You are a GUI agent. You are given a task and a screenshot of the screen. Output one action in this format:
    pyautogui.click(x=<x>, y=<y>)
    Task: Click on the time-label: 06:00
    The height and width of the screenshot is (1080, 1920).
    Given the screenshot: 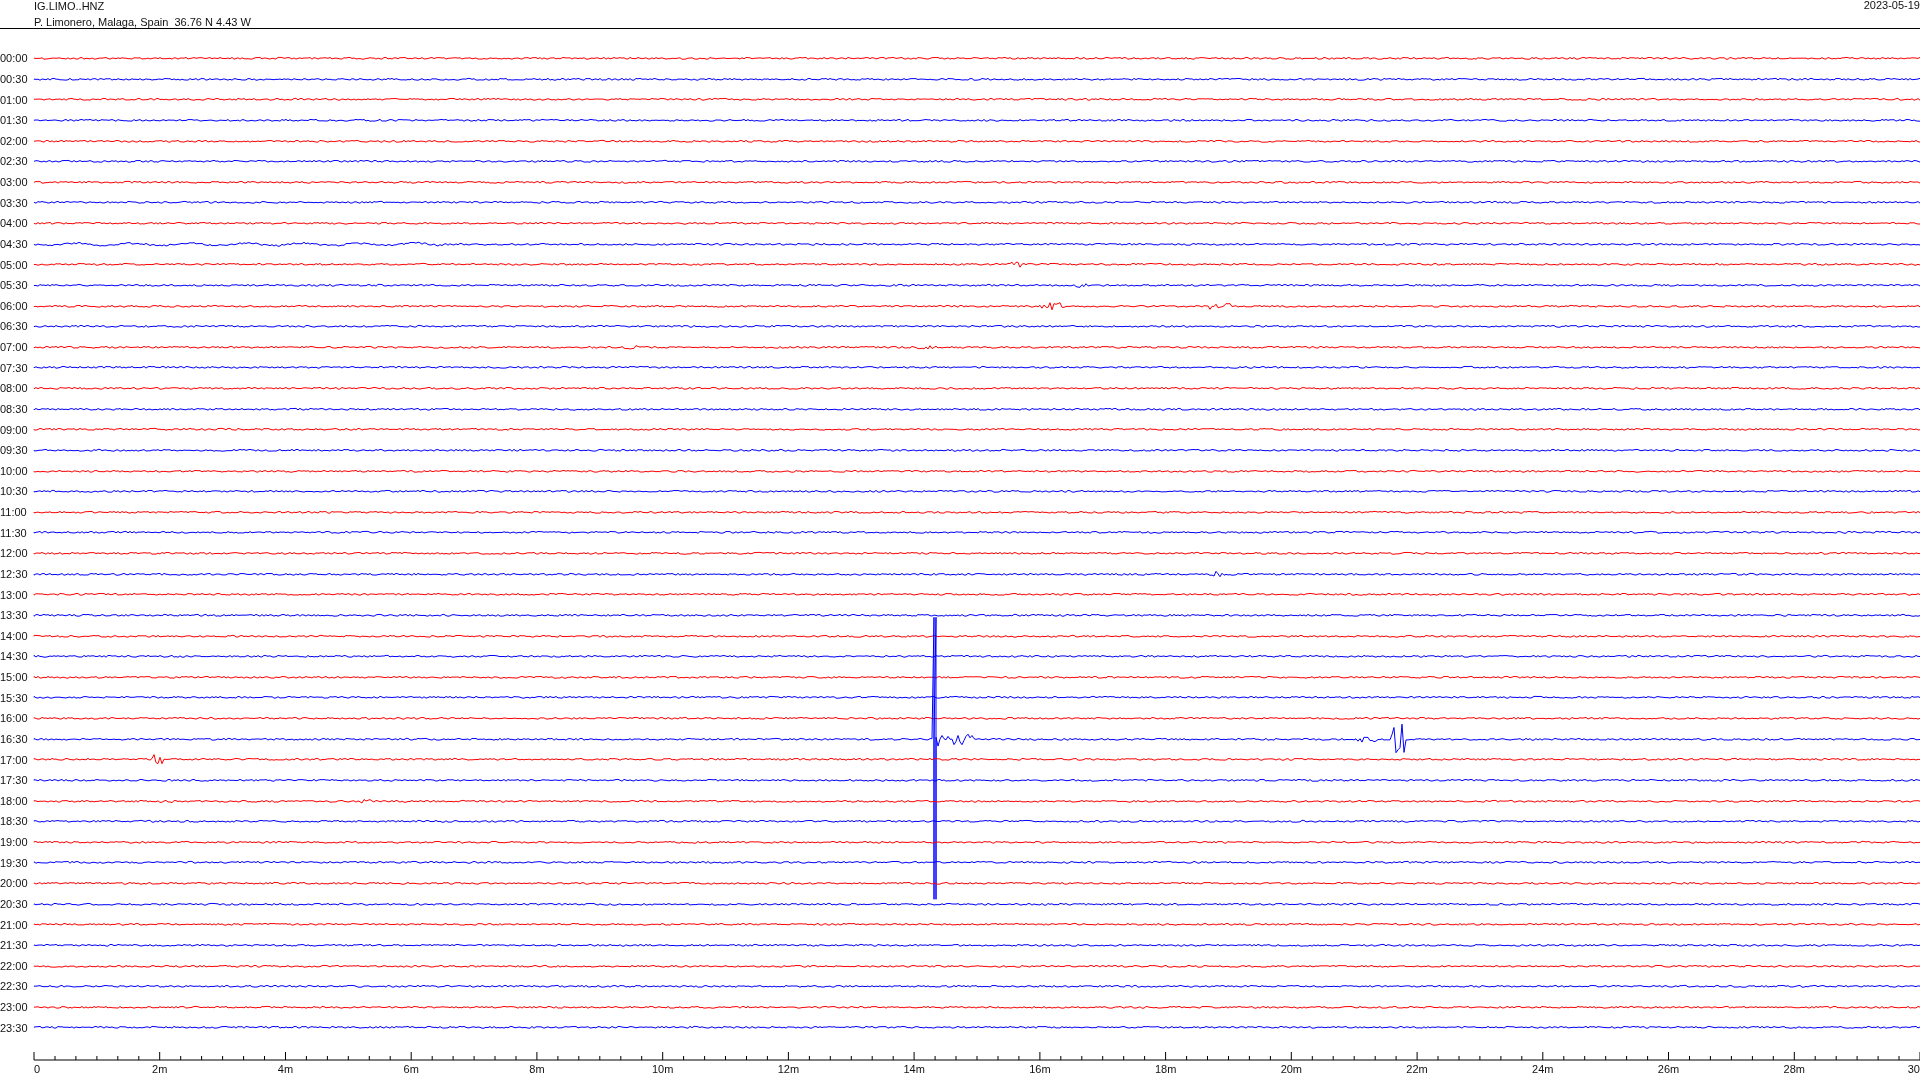 What is the action you would take?
    pyautogui.click(x=14, y=305)
    